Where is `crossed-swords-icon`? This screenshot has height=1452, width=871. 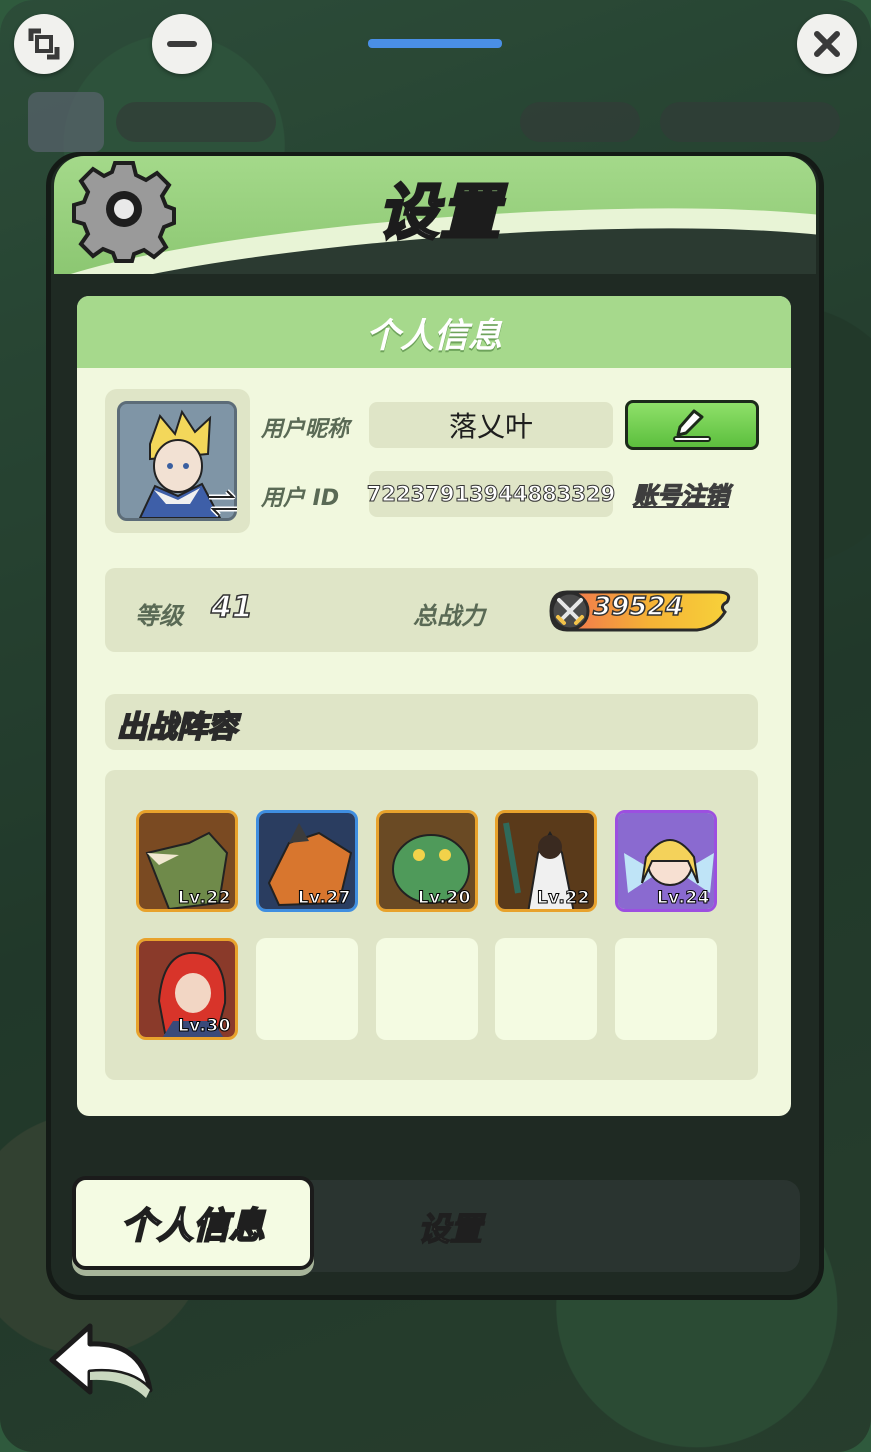
crossed-swords-icon is located at coordinates (570, 611).